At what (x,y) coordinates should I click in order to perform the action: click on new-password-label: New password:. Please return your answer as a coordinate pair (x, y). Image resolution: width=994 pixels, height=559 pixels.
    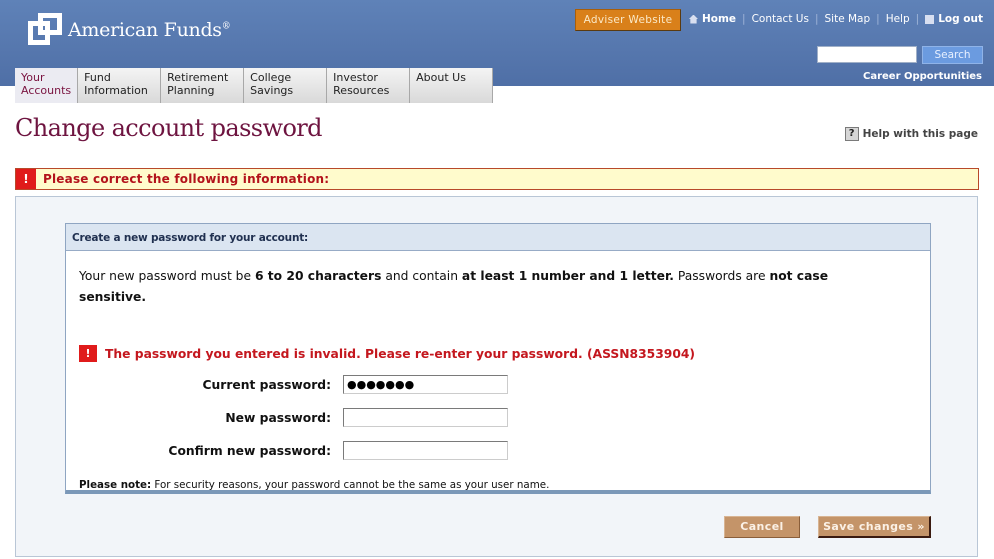
    Looking at the image, I should click on (278, 418).